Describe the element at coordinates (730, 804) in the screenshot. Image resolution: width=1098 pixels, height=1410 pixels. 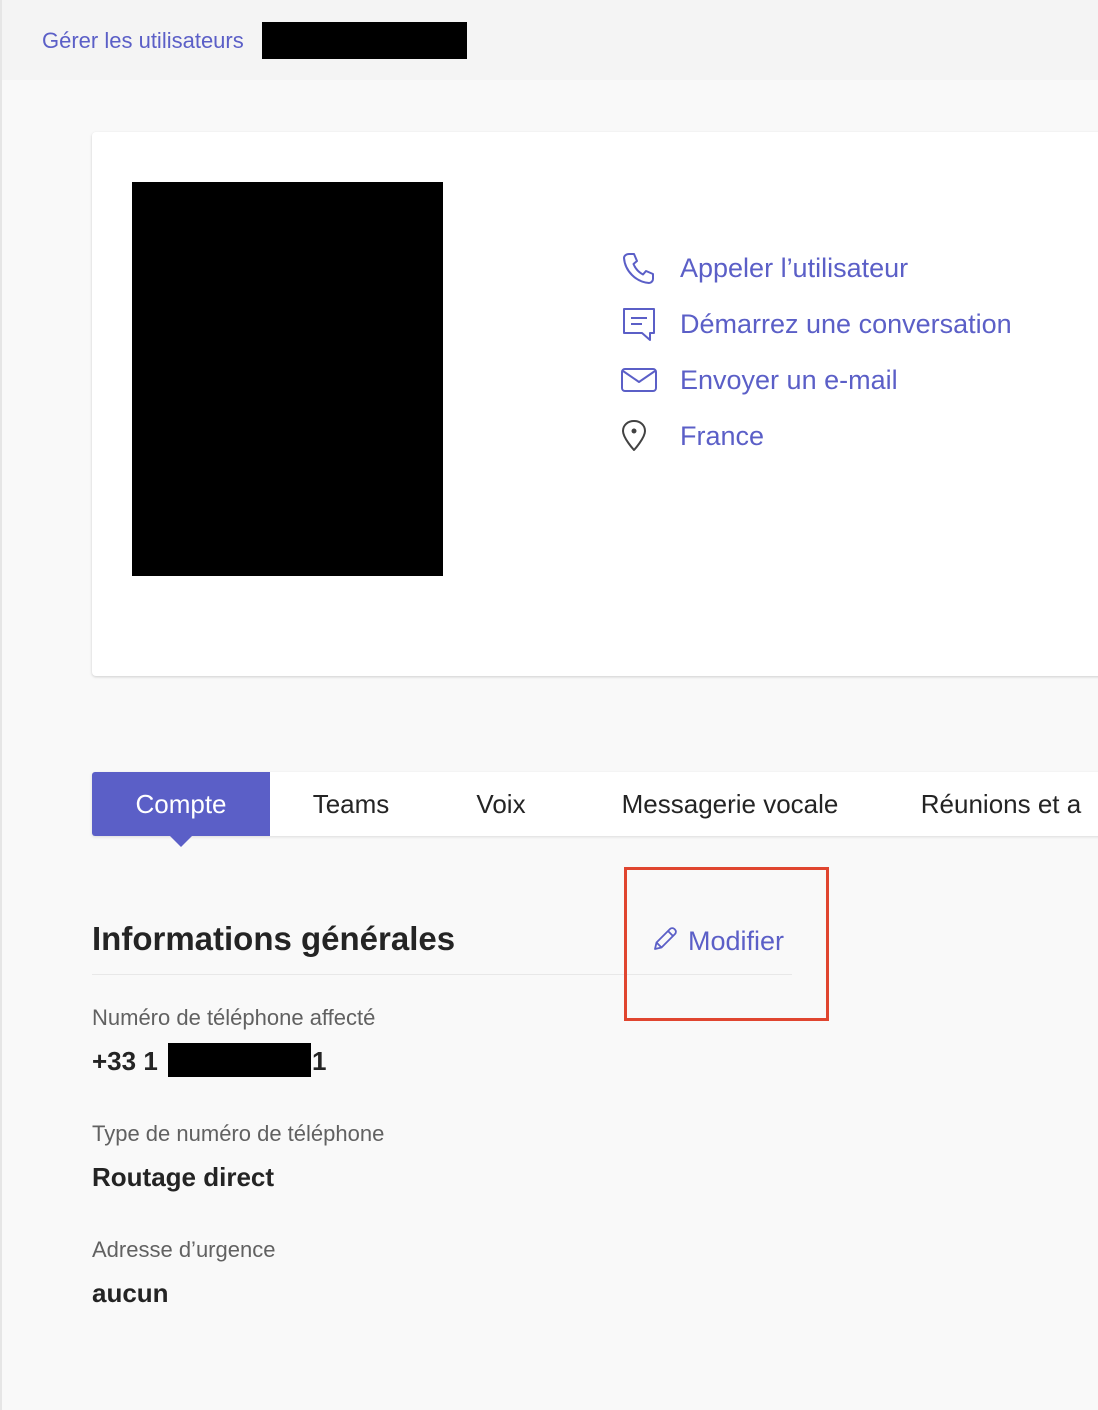
I see `tab-voicemail: Messagerie vocale` at that location.